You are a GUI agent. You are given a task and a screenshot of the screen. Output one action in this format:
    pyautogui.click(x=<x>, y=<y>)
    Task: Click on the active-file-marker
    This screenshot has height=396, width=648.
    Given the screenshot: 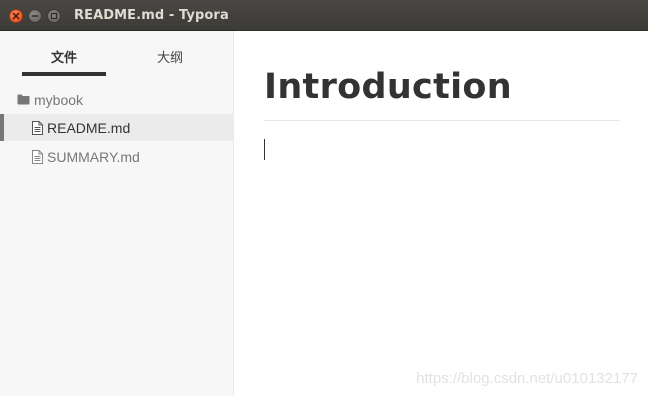 What is the action you would take?
    pyautogui.click(x=2, y=127)
    